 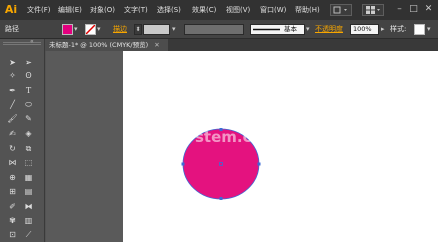 I want to click on opacity-input: 100%, so click(x=364, y=29).